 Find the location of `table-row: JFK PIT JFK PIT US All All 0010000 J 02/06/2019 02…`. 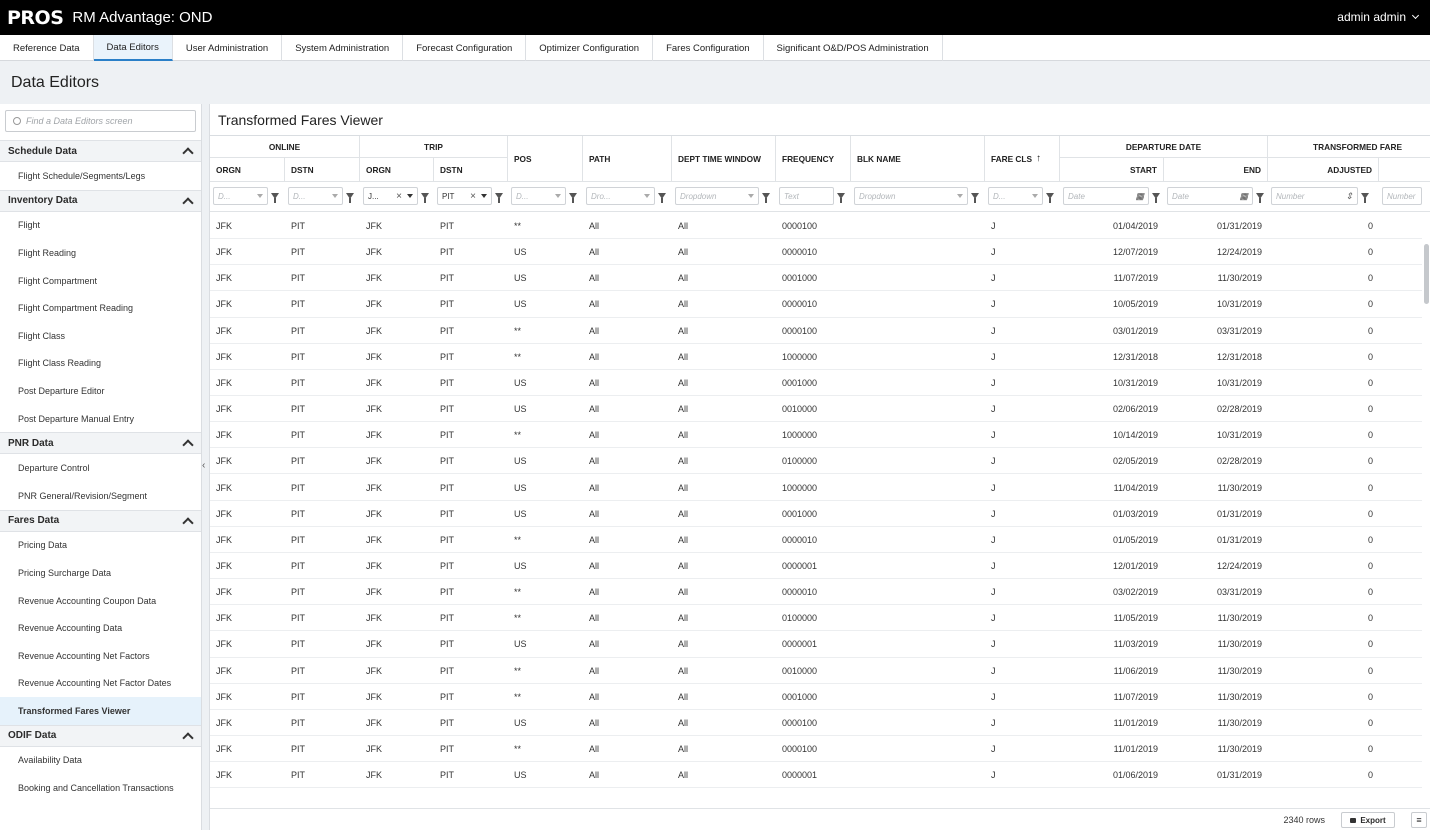

table-row: JFK PIT JFK PIT US All All 0010000 J 02/06/2019 02… is located at coordinates (816, 409).